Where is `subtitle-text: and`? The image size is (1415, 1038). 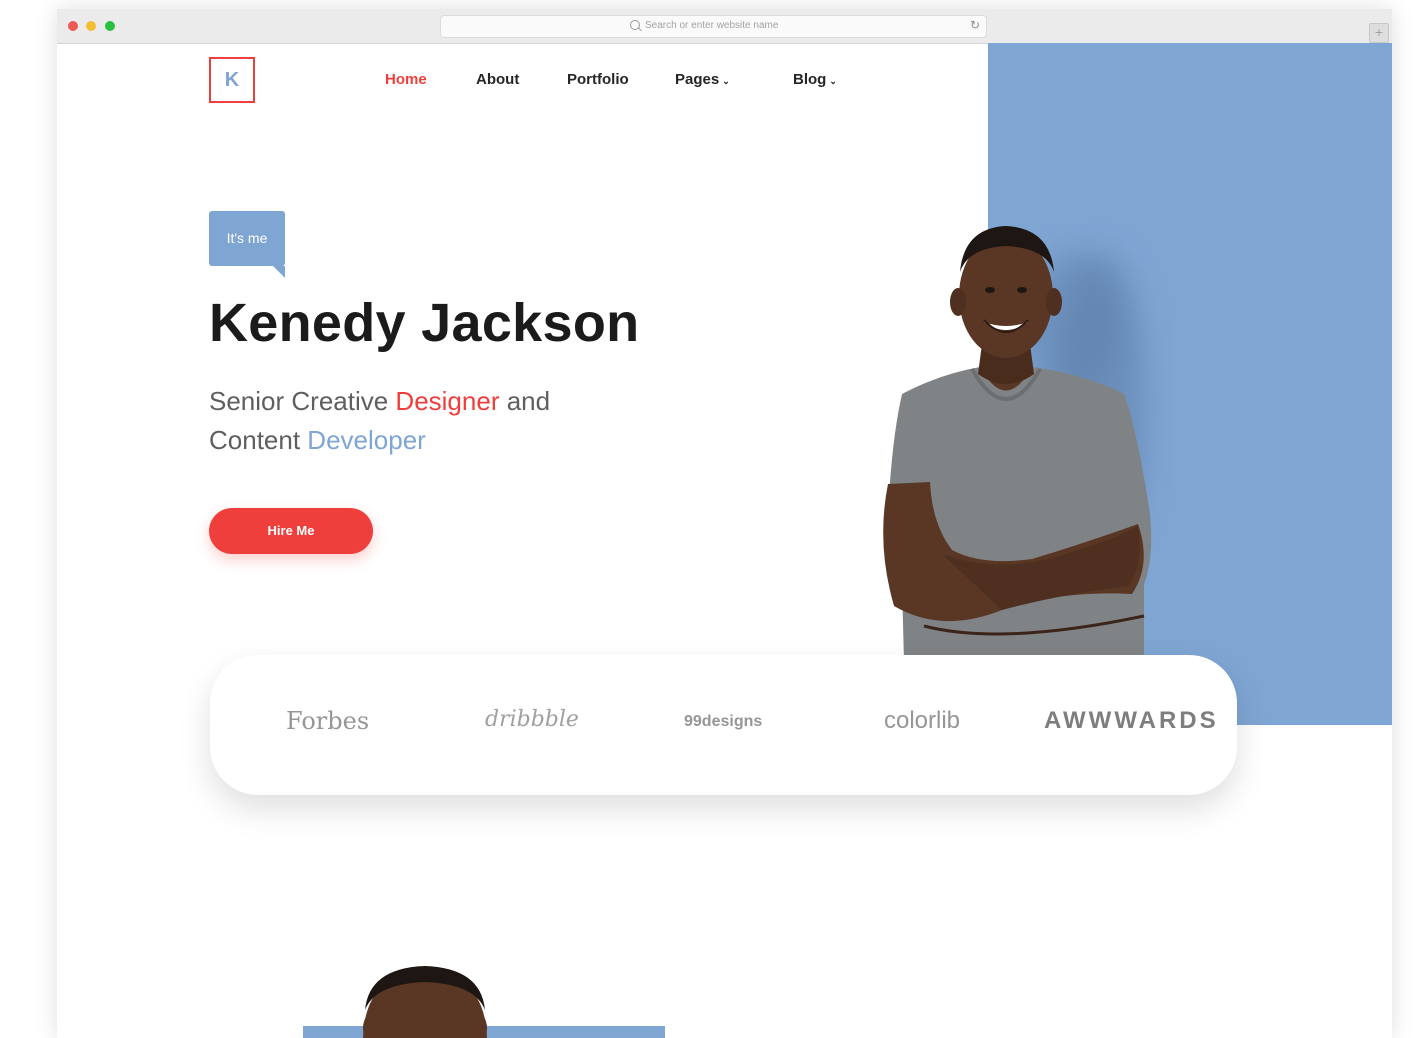 subtitle-text: and is located at coordinates (525, 401).